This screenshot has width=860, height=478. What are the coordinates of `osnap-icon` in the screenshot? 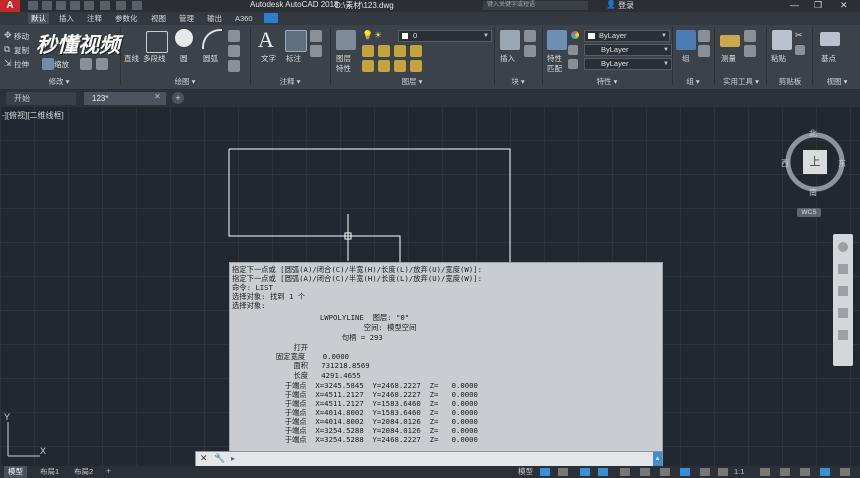 It's located at (625, 472).